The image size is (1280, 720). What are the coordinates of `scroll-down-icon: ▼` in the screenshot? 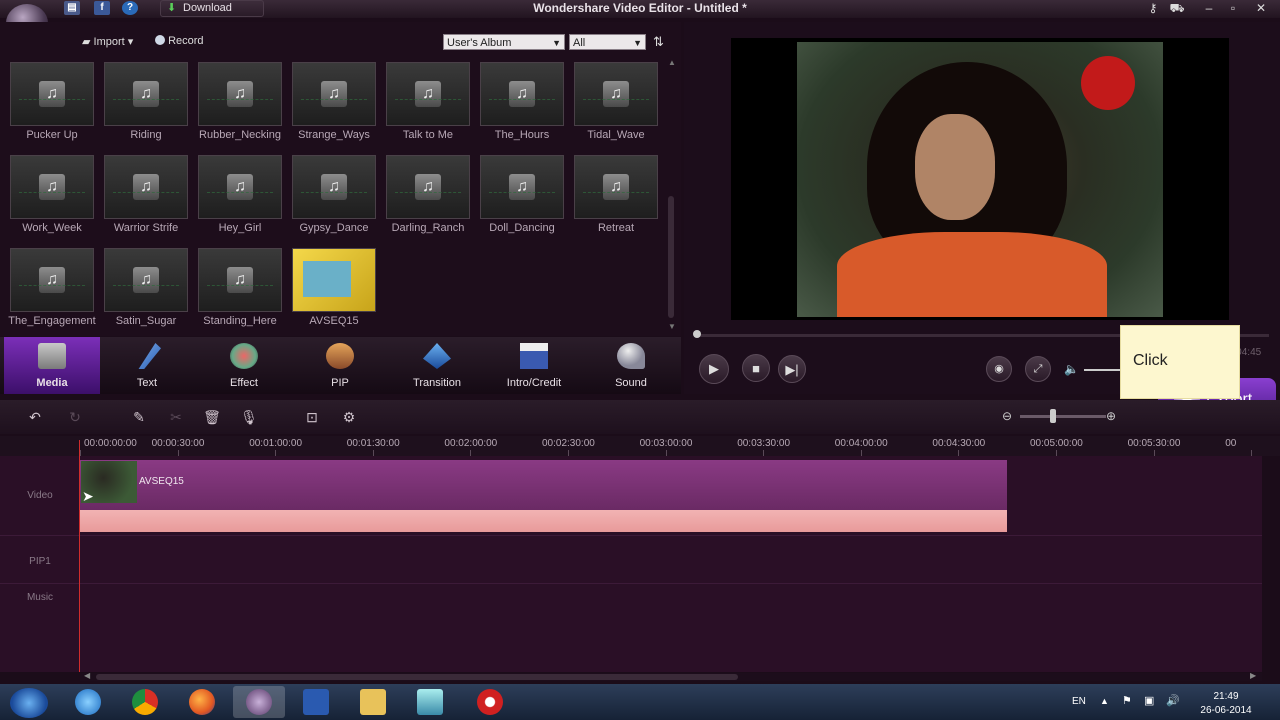 It's located at (672, 326).